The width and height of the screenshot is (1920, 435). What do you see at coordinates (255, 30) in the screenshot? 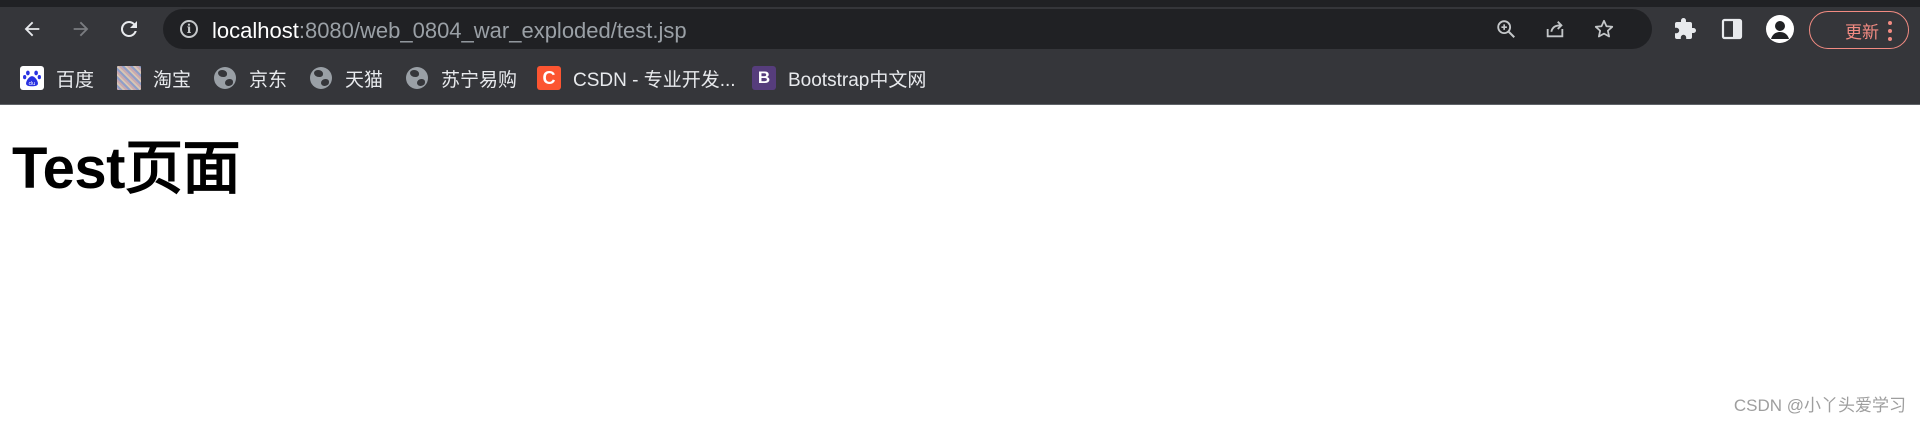
I see `url-host: localhost` at bounding box center [255, 30].